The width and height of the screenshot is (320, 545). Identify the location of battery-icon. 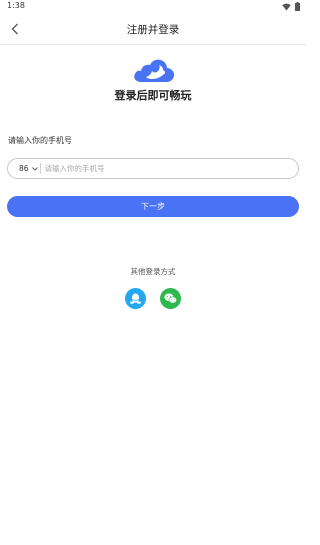
(297, 6).